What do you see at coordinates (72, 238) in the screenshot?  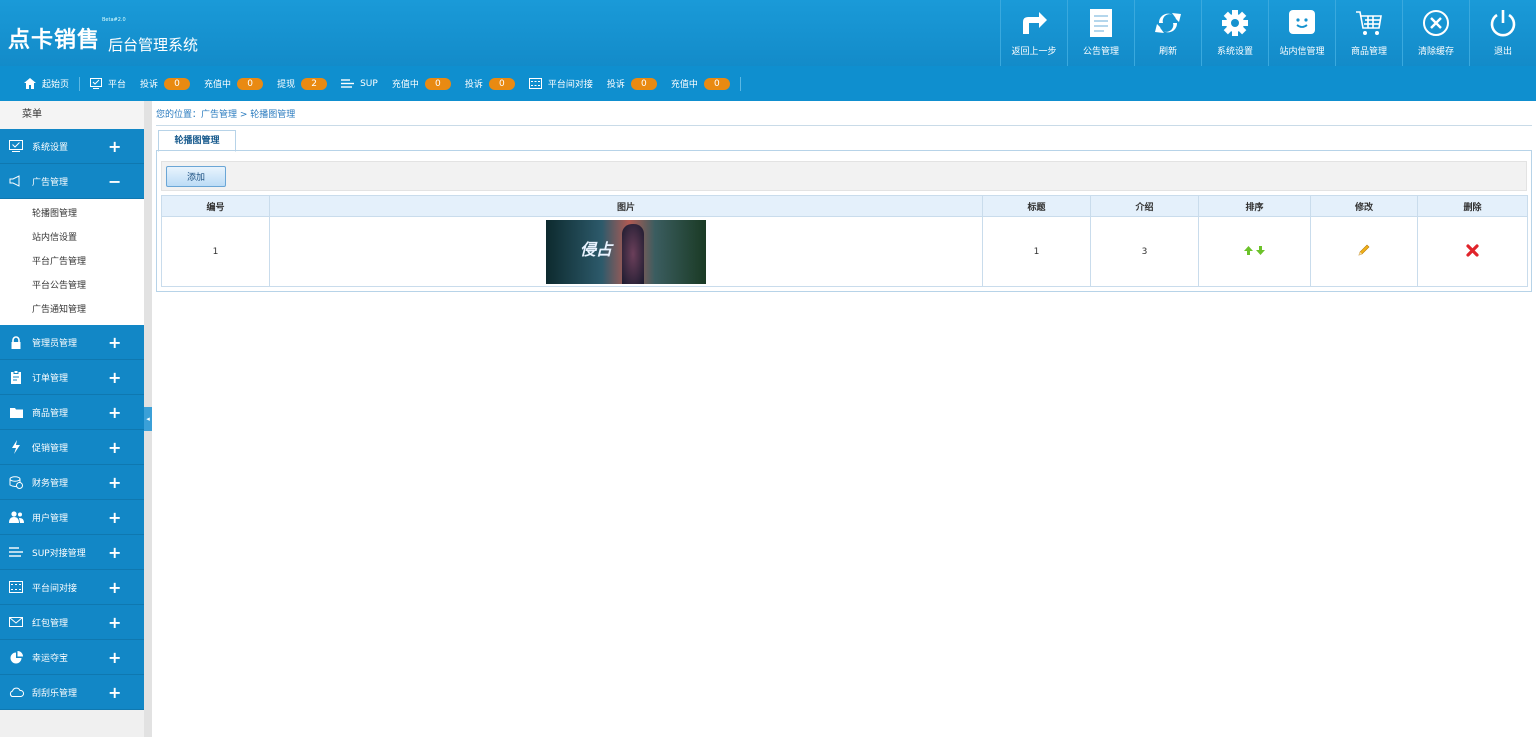 I see `submenu-item-message-settings: 站内信设置` at bounding box center [72, 238].